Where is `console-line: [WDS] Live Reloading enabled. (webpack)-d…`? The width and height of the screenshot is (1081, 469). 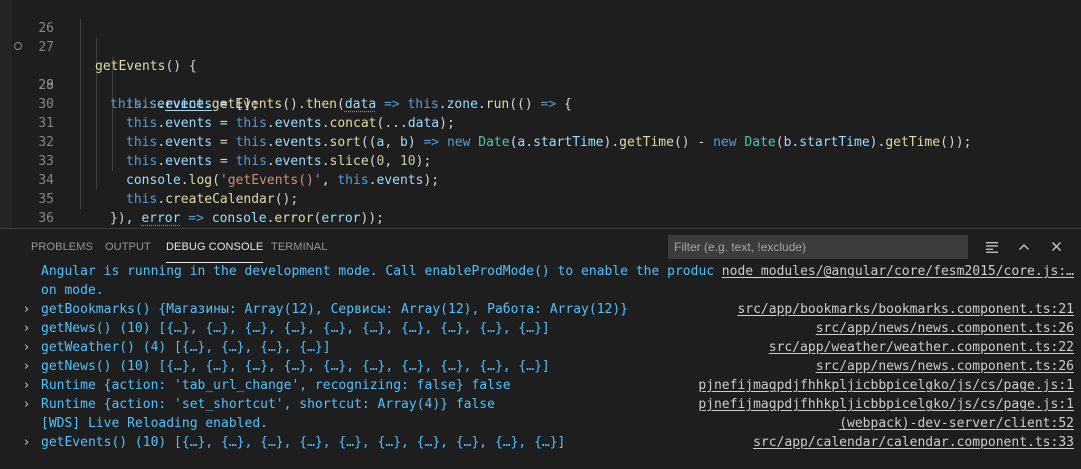 console-line: [WDS] Live Reloading enabled. (webpack)-d… is located at coordinates (540, 423).